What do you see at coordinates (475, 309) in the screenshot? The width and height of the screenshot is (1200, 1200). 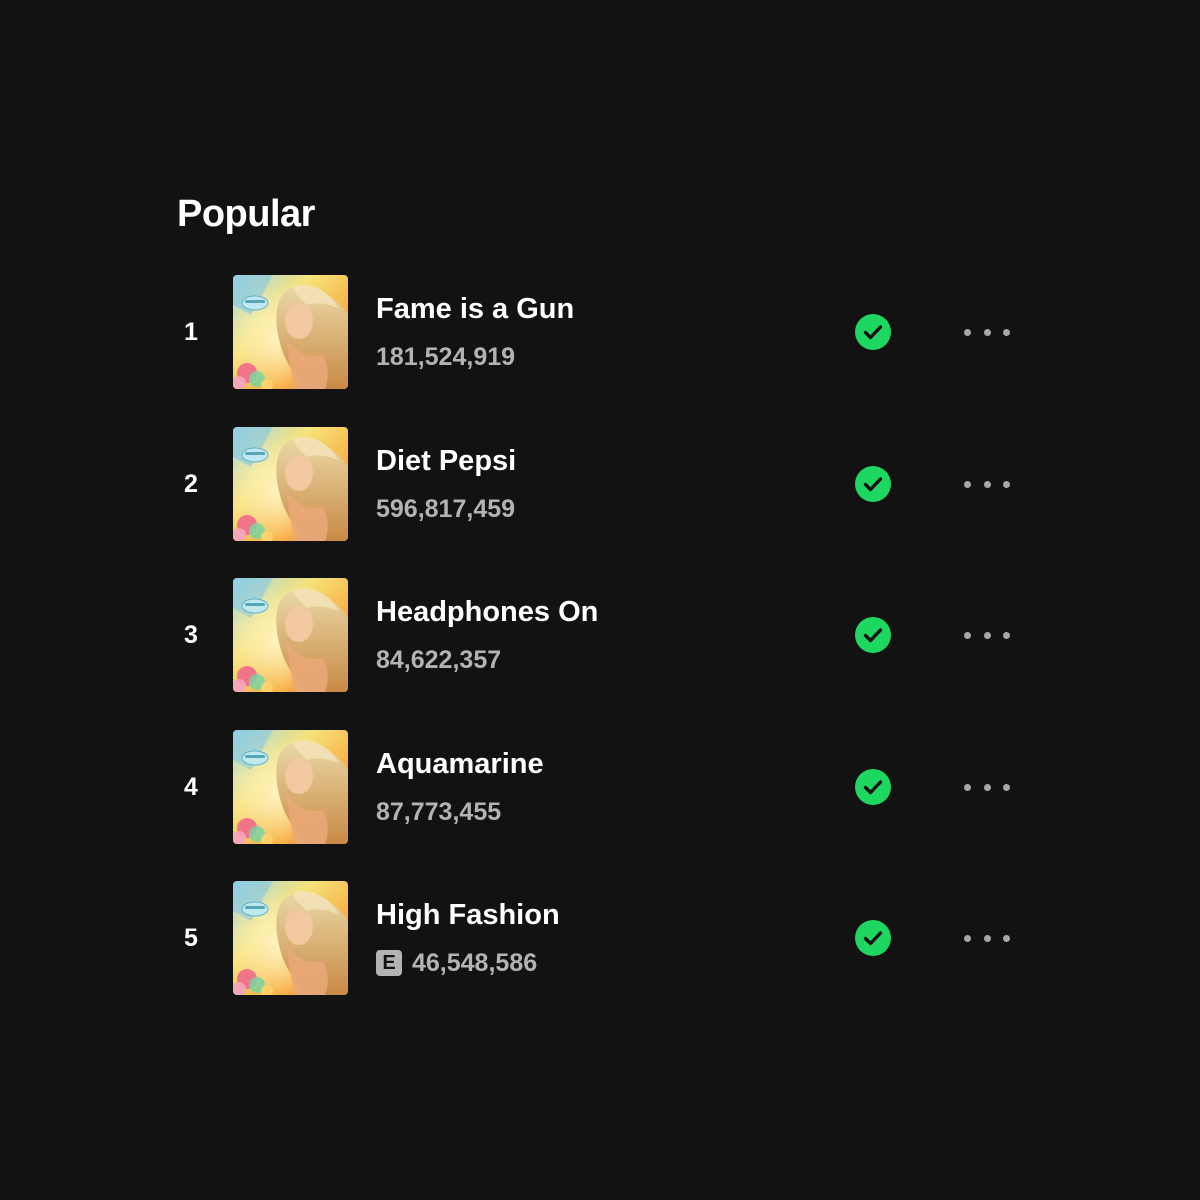 I see `track-title: Fame is a Gun` at bounding box center [475, 309].